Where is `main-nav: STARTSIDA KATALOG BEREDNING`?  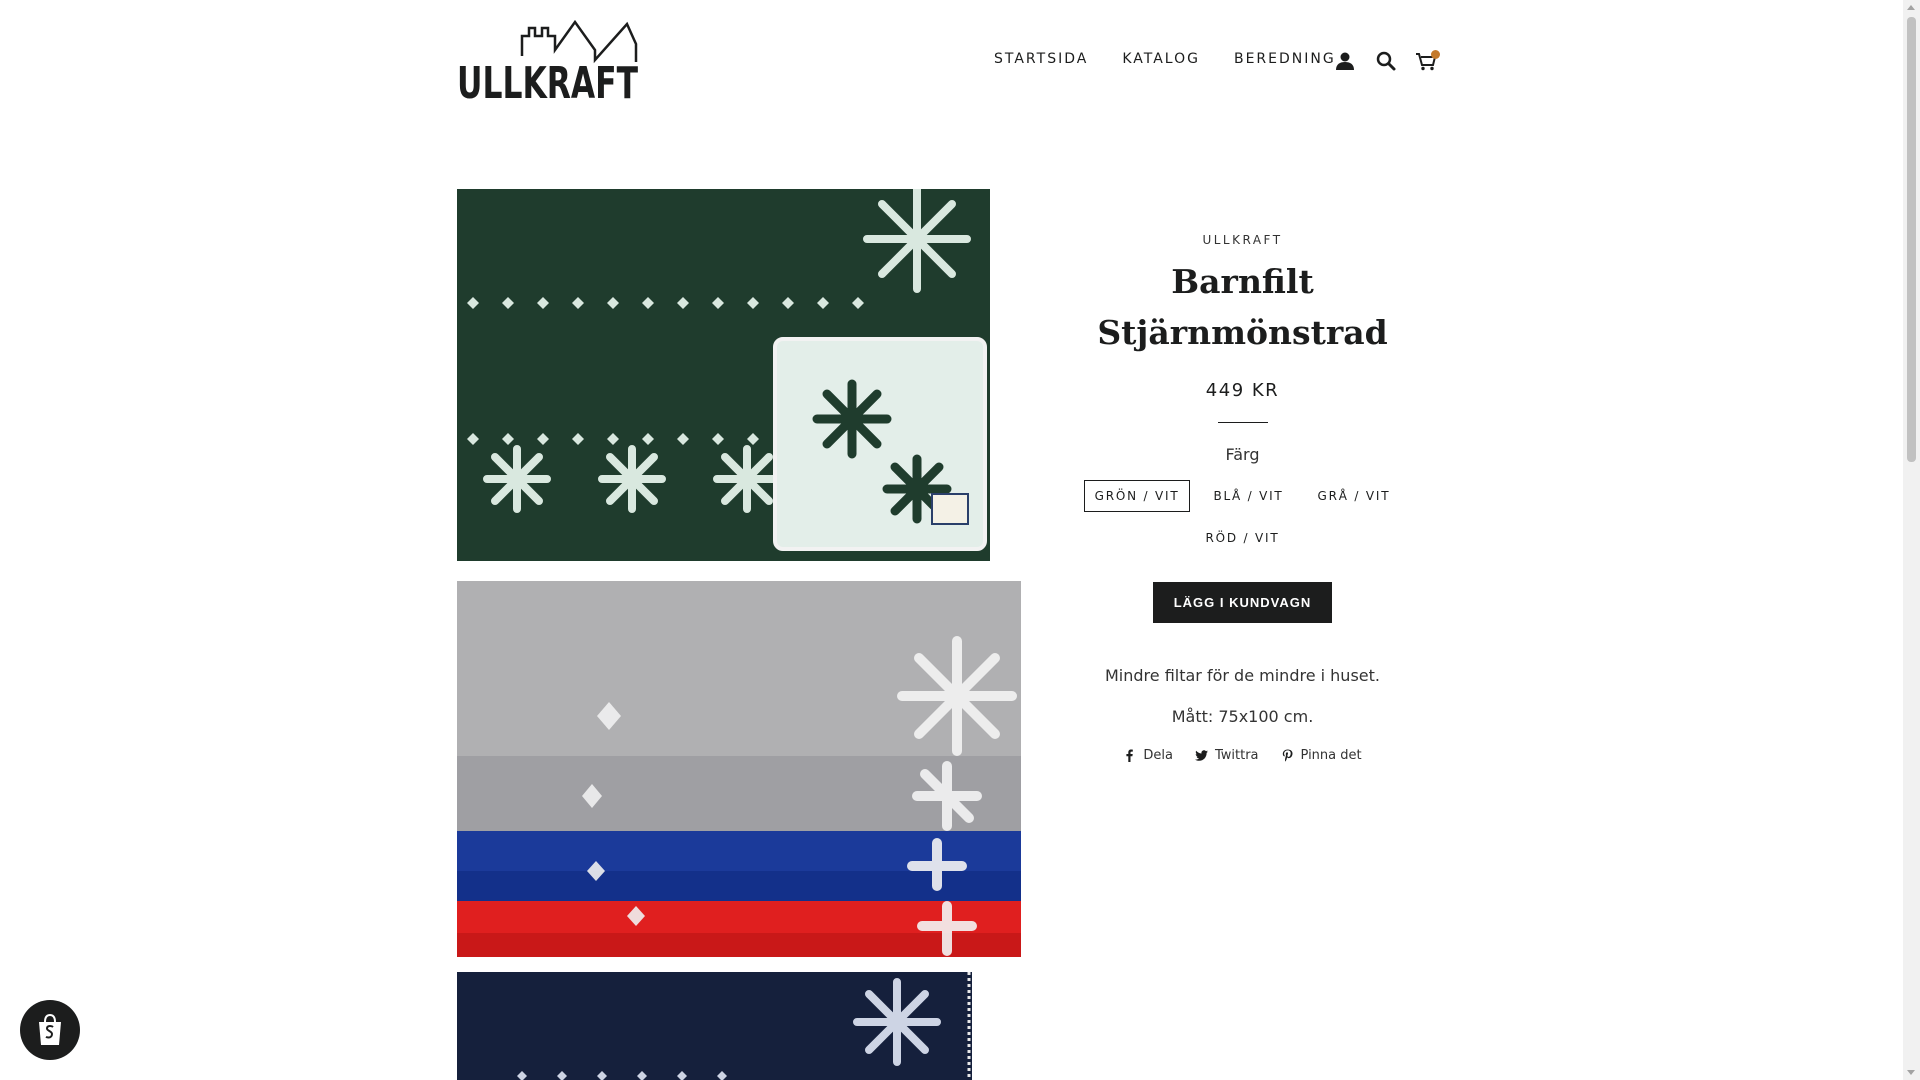
main-nav: STARTSIDA KATALOG BEREDNING is located at coordinates (1182, 59).